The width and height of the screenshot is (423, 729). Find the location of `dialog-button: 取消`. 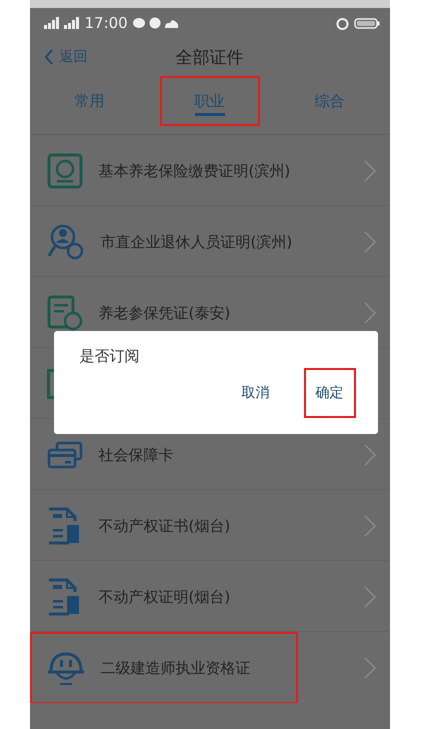

dialog-button: 取消 is located at coordinates (256, 393).